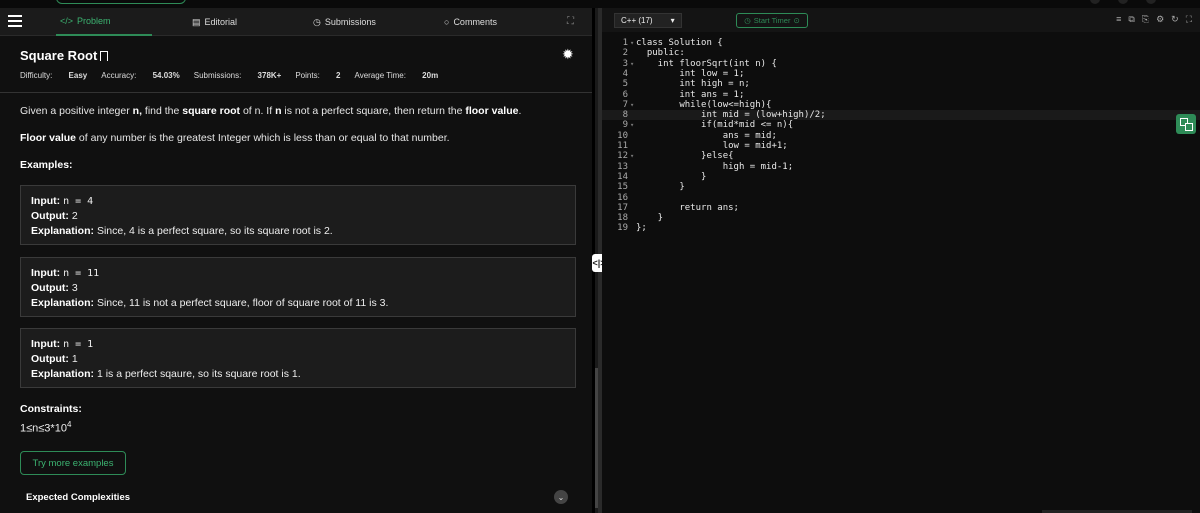  I want to click on timer-icon: ◷, so click(747, 20).